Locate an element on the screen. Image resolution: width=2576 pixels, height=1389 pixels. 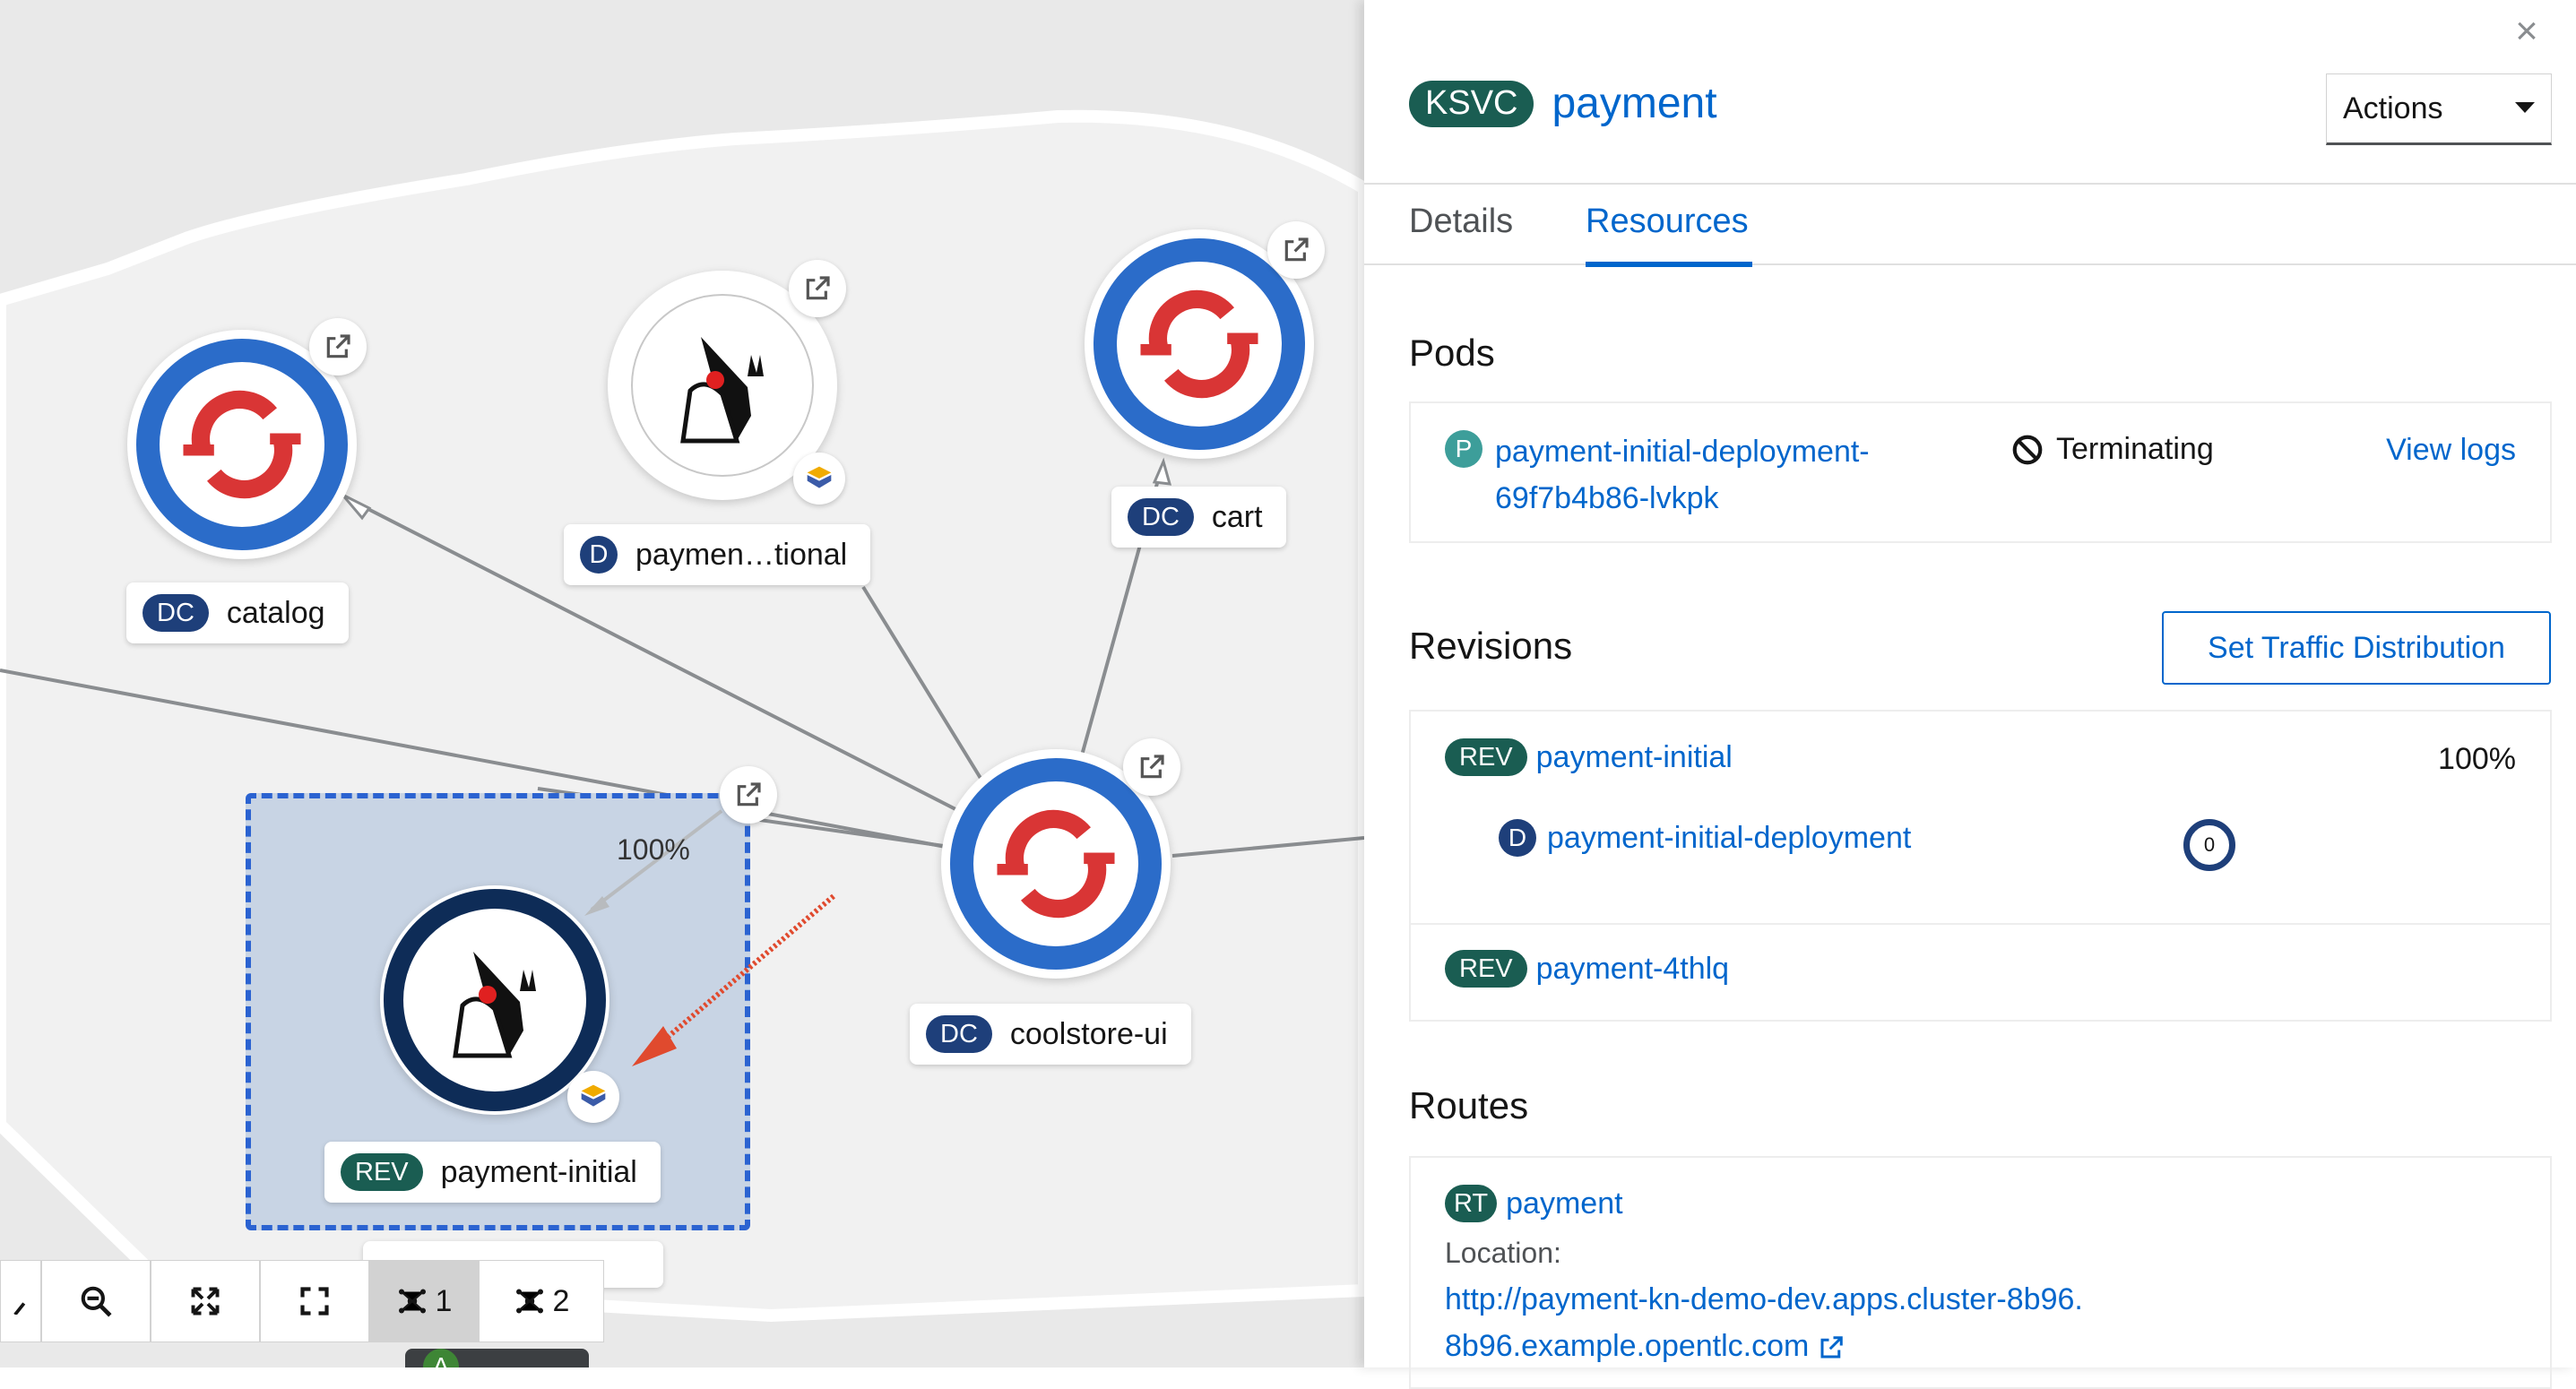
set-traffic-distribution-button: Set Traffic Distribution is located at coordinates (2356, 648).